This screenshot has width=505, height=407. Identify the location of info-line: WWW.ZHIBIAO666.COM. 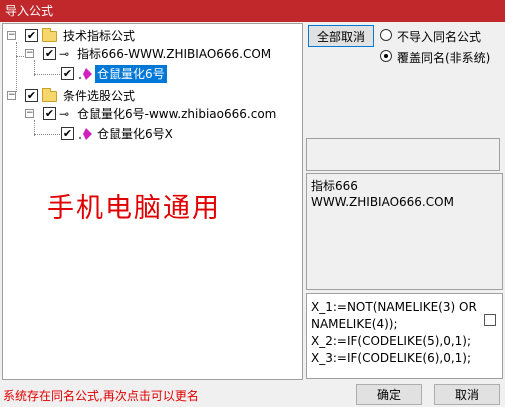
(382, 202).